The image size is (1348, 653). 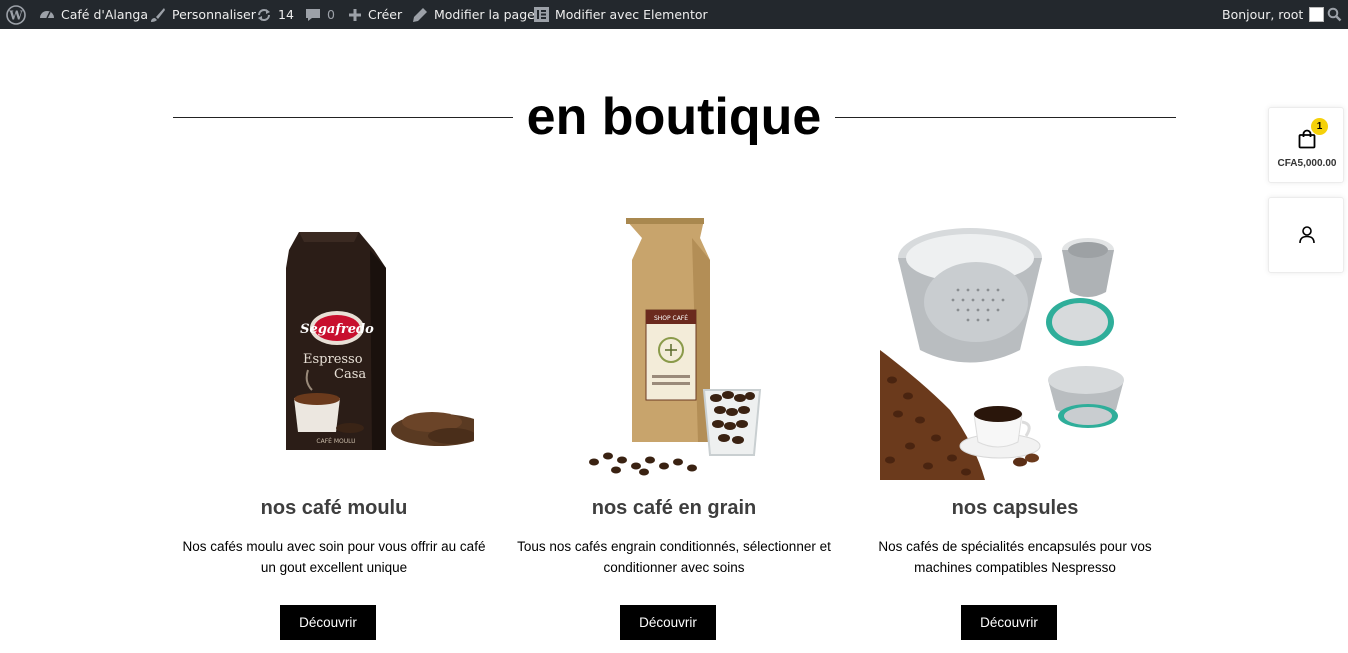 What do you see at coordinates (385, 14) in the screenshot?
I see `new-content-label: Créer` at bounding box center [385, 14].